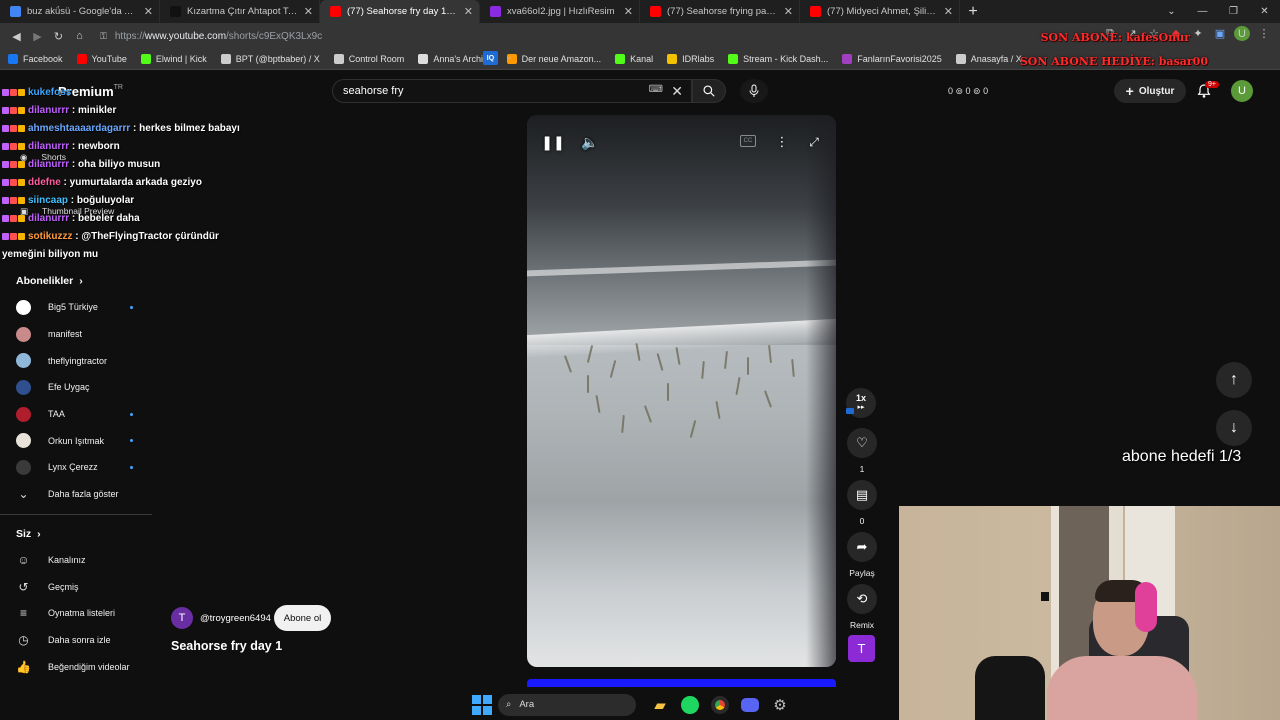 The width and height of the screenshot is (1280, 720). Describe the element at coordinates (690, 705) in the screenshot. I see `spotify-icon` at that location.